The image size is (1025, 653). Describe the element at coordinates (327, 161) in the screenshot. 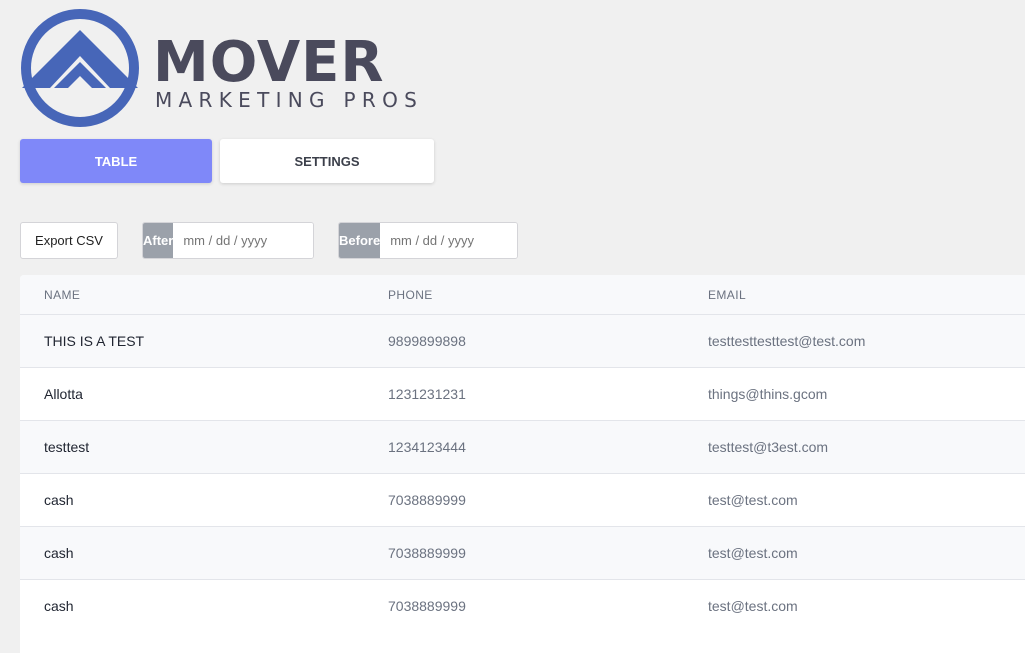

I see `tab-settings: SETTINGS` at that location.